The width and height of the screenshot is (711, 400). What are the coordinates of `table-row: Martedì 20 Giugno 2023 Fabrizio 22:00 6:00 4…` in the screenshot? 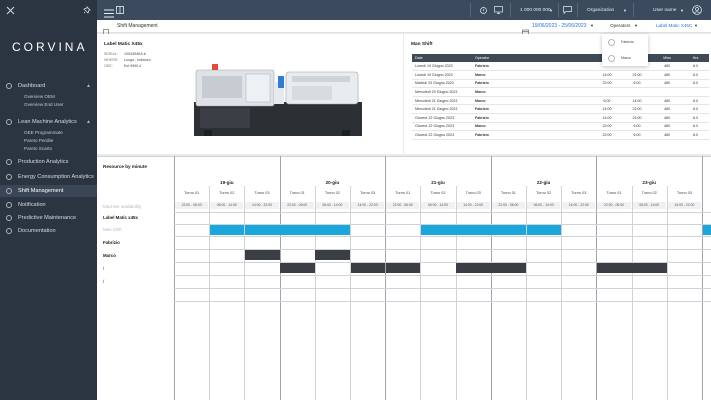 It's located at (560, 84).